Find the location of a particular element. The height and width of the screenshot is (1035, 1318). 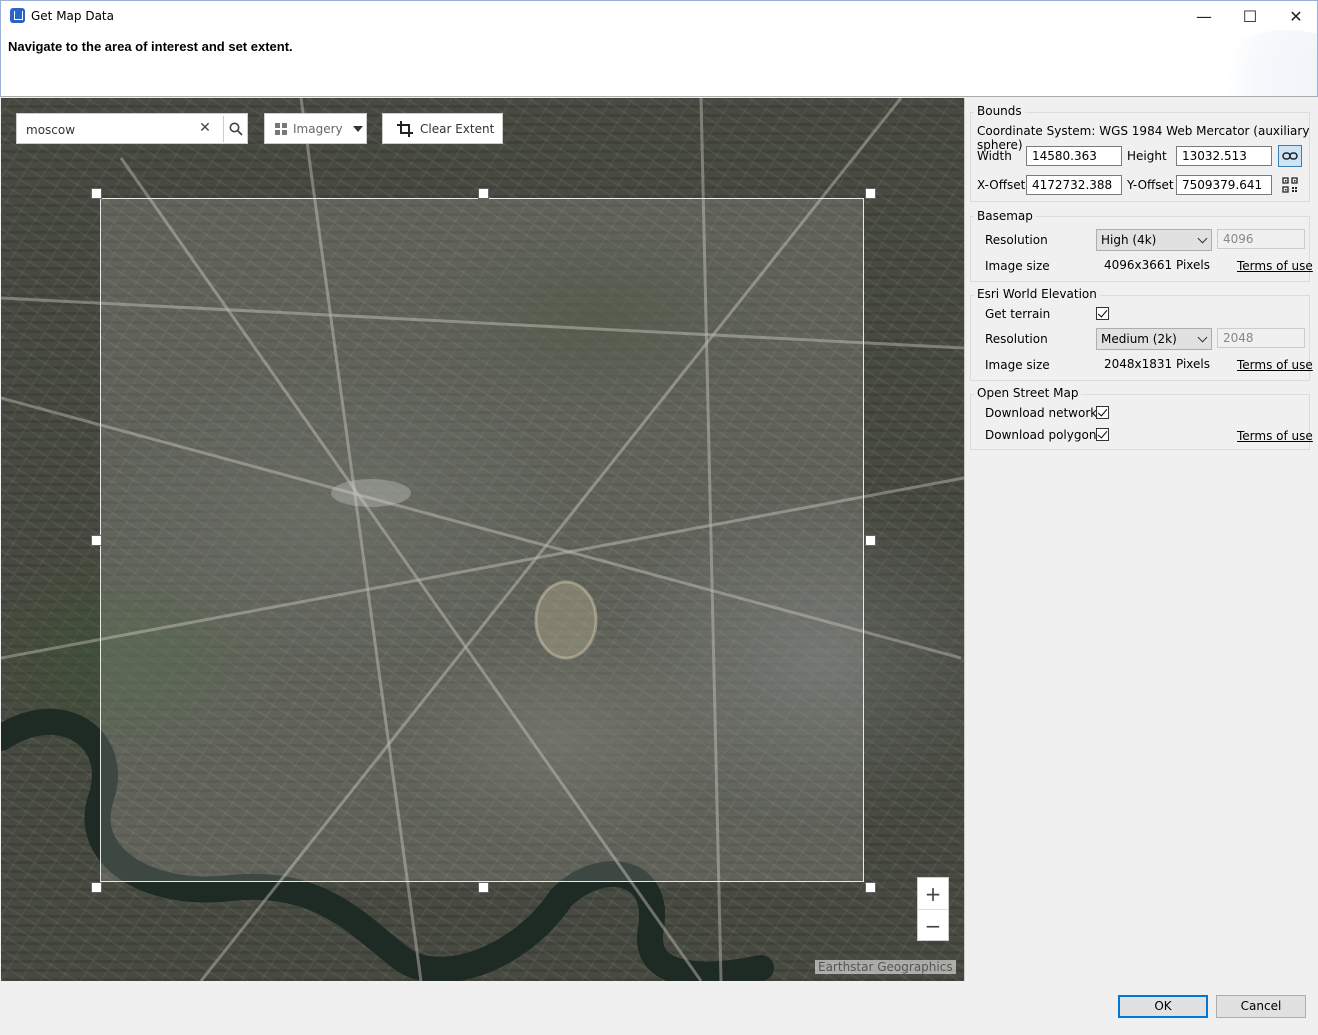

basemap-resolution-select: High (4k) is located at coordinates (1154, 240).